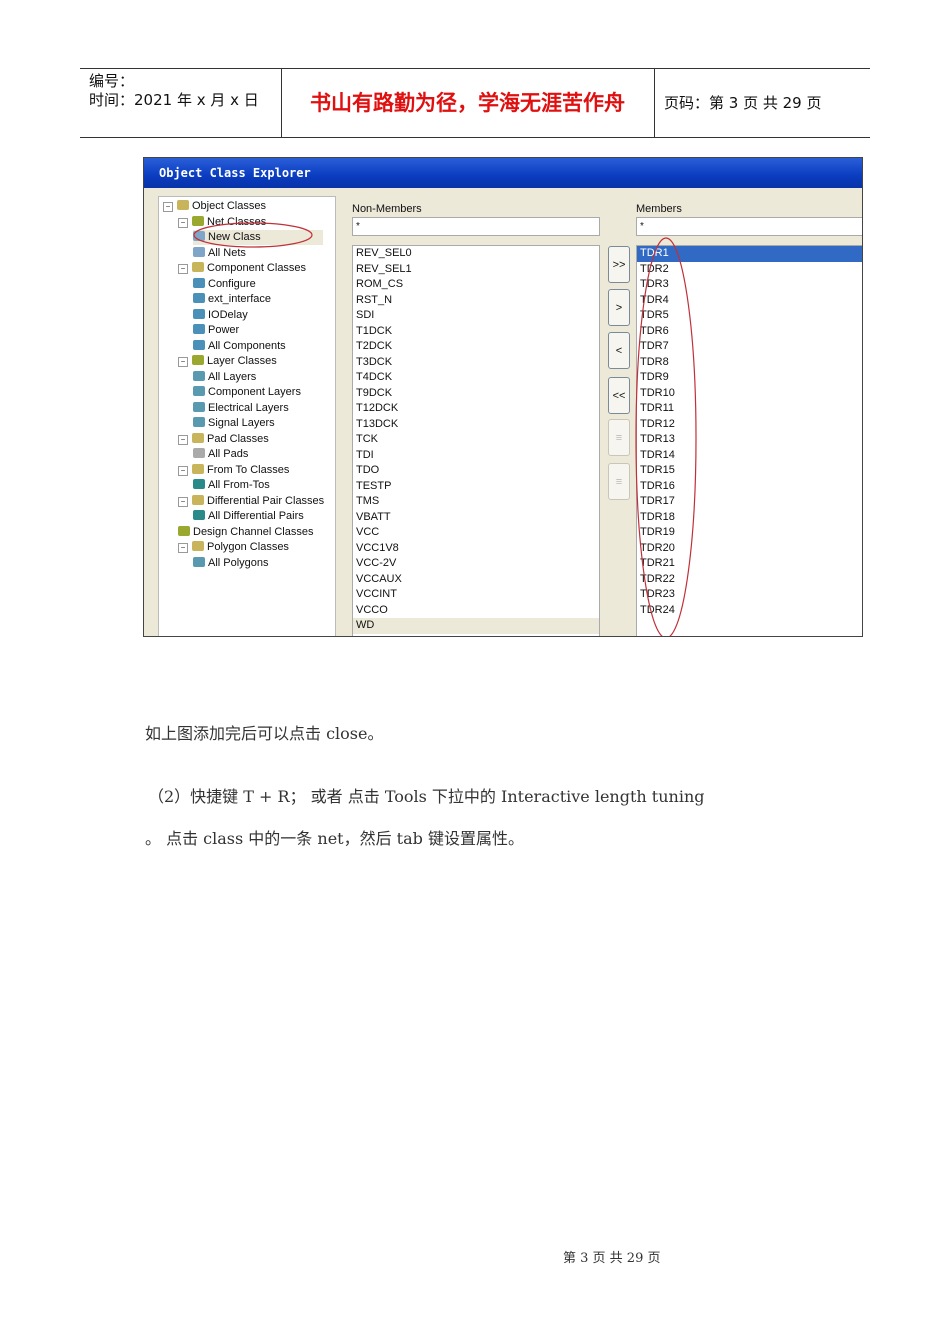  What do you see at coordinates (743, 103) in the screenshot?
I see `header-page-label: 页码：第 3 页 共 29 页` at bounding box center [743, 103].